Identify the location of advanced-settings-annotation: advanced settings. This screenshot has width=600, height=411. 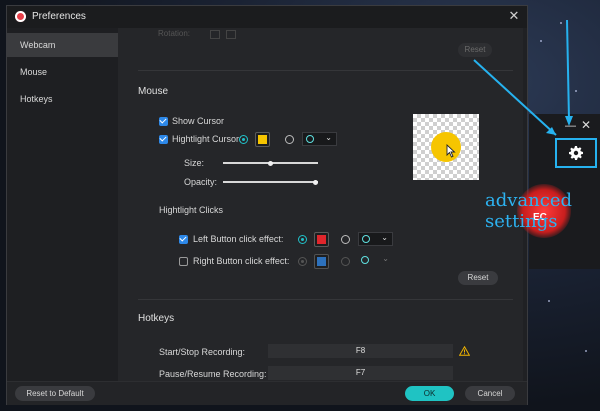
(528, 211).